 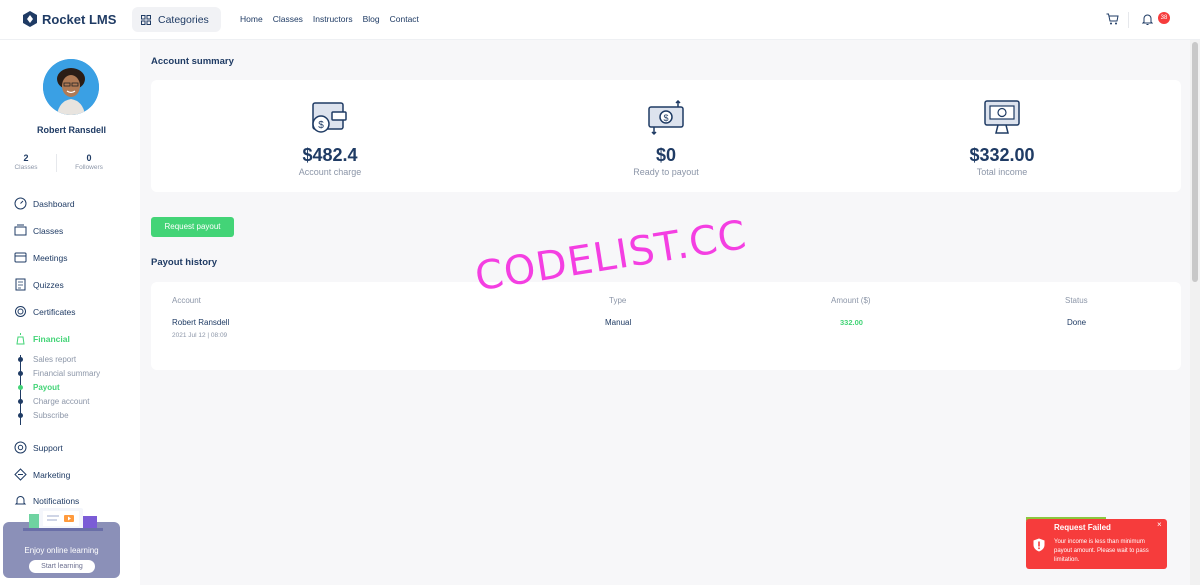 What do you see at coordinates (56, 500) in the screenshot?
I see `sidebar-item-label: Notifications` at bounding box center [56, 500].